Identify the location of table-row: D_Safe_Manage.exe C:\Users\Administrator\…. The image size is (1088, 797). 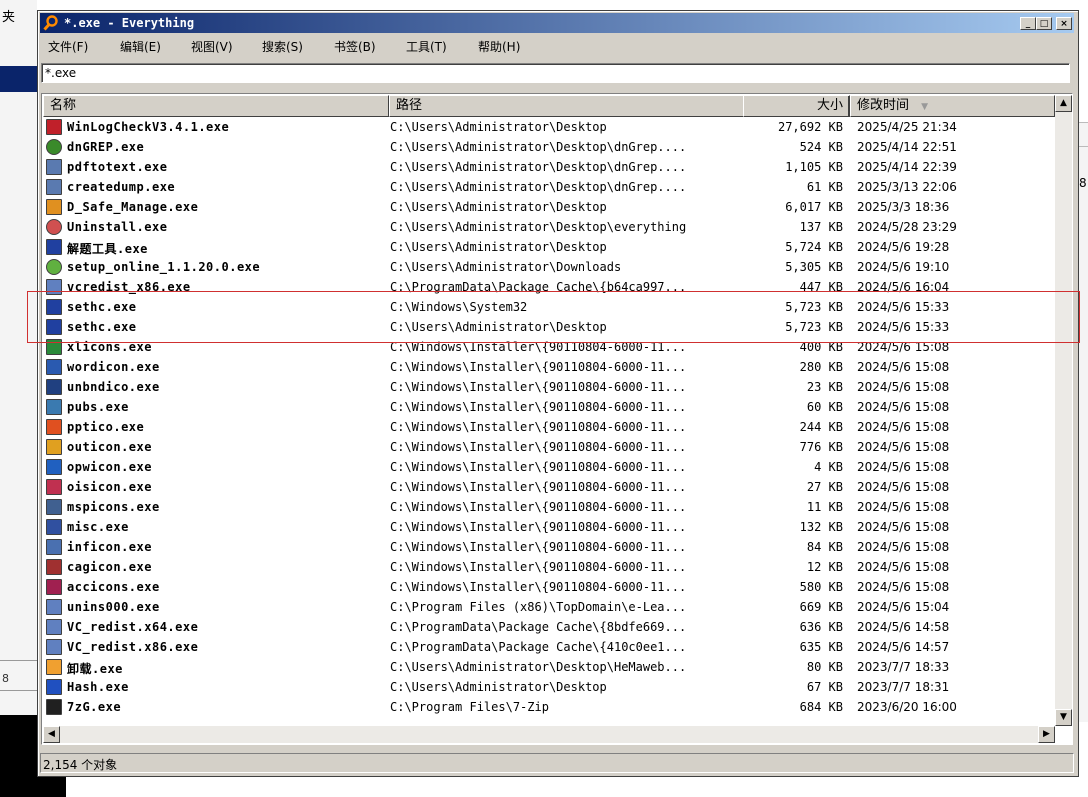
(549, 207).